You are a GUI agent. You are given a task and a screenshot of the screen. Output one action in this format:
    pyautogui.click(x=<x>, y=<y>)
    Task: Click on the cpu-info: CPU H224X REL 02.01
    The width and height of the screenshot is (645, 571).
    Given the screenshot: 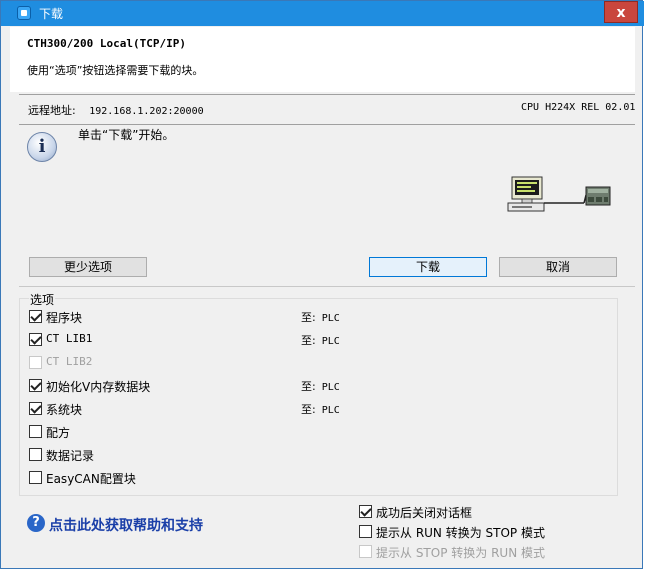 What is the action you would take?
    pyautogui.click(x=578, y=107)
    